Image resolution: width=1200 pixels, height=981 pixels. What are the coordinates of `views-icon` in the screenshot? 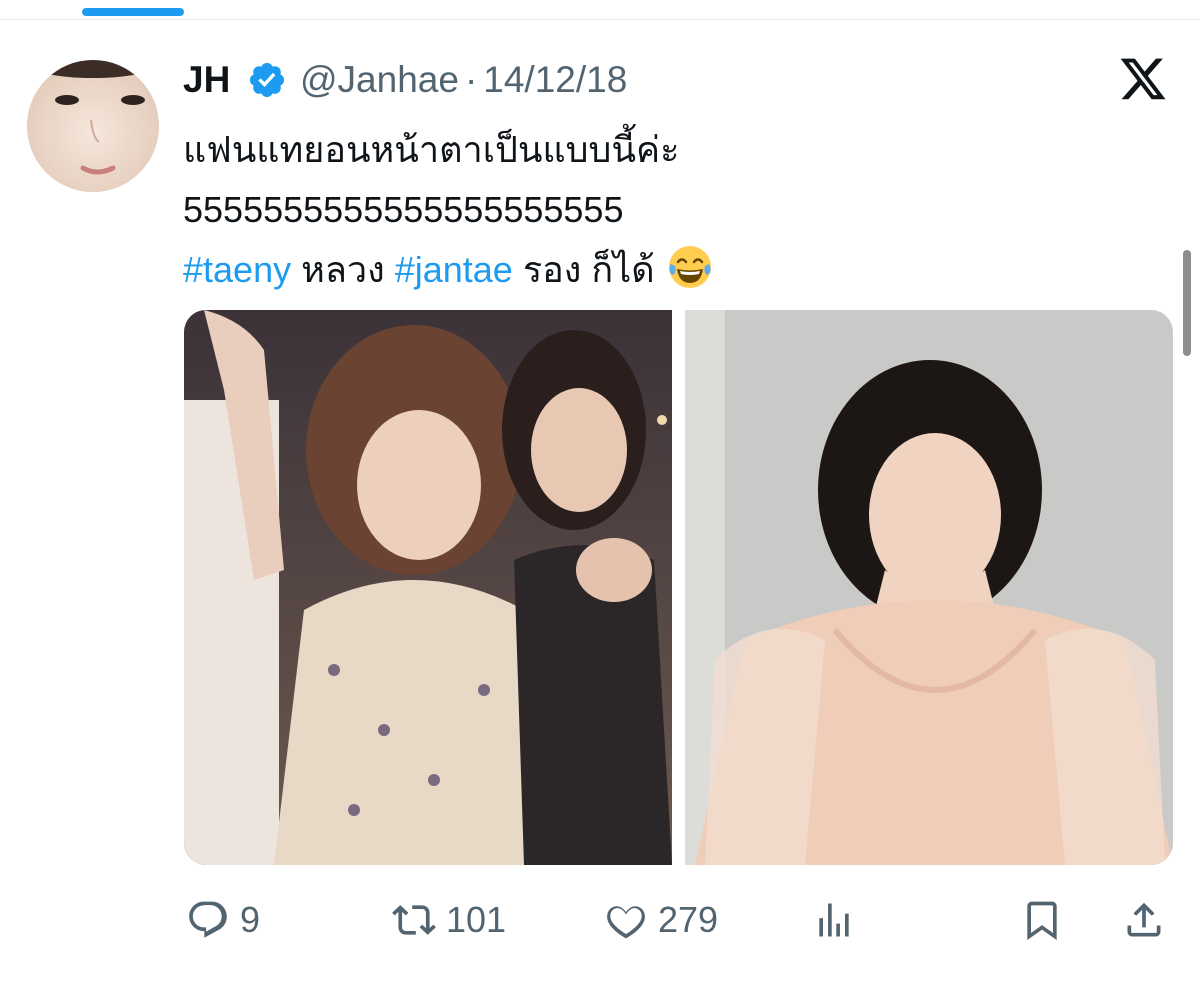 It's located at (834, 920).